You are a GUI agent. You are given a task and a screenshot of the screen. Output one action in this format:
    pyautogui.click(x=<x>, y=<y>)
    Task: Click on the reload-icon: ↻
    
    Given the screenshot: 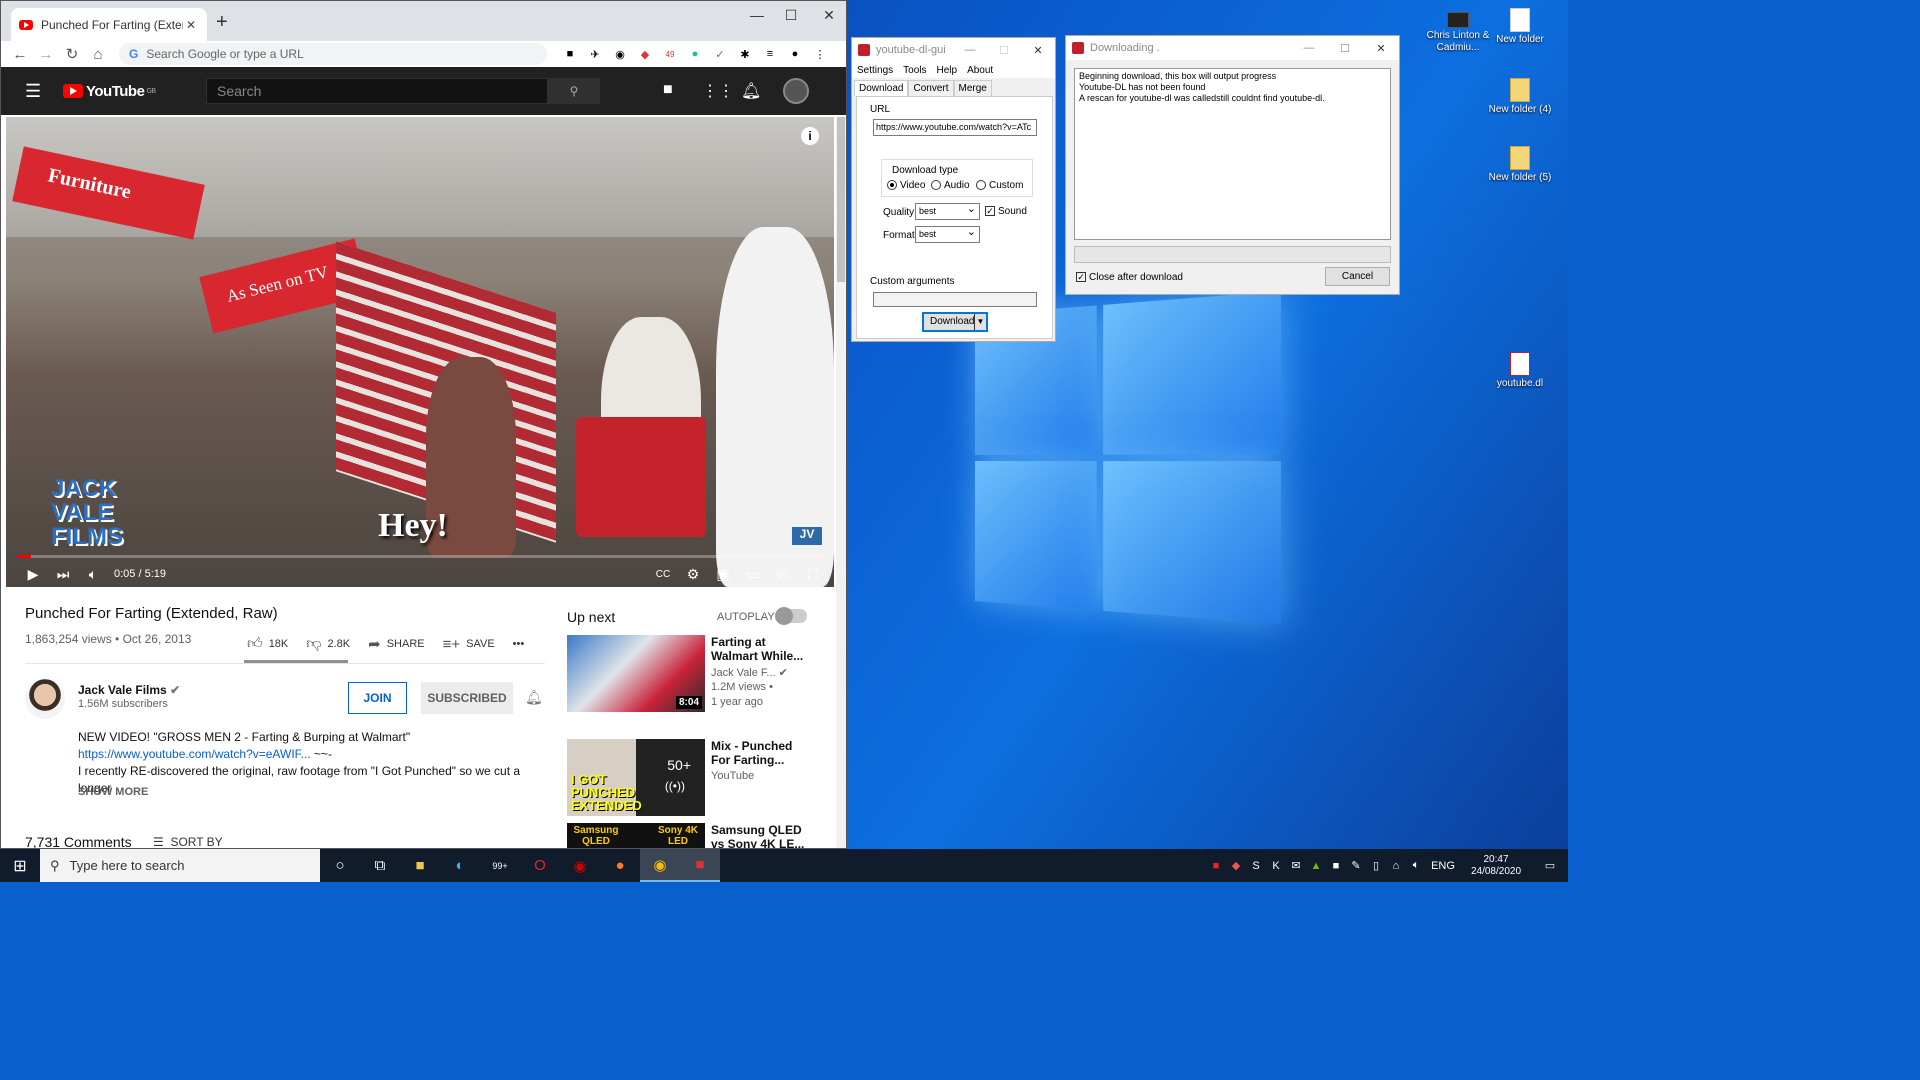 What is the action you would take?
    pyautogui.click(x=72, y=54)
    